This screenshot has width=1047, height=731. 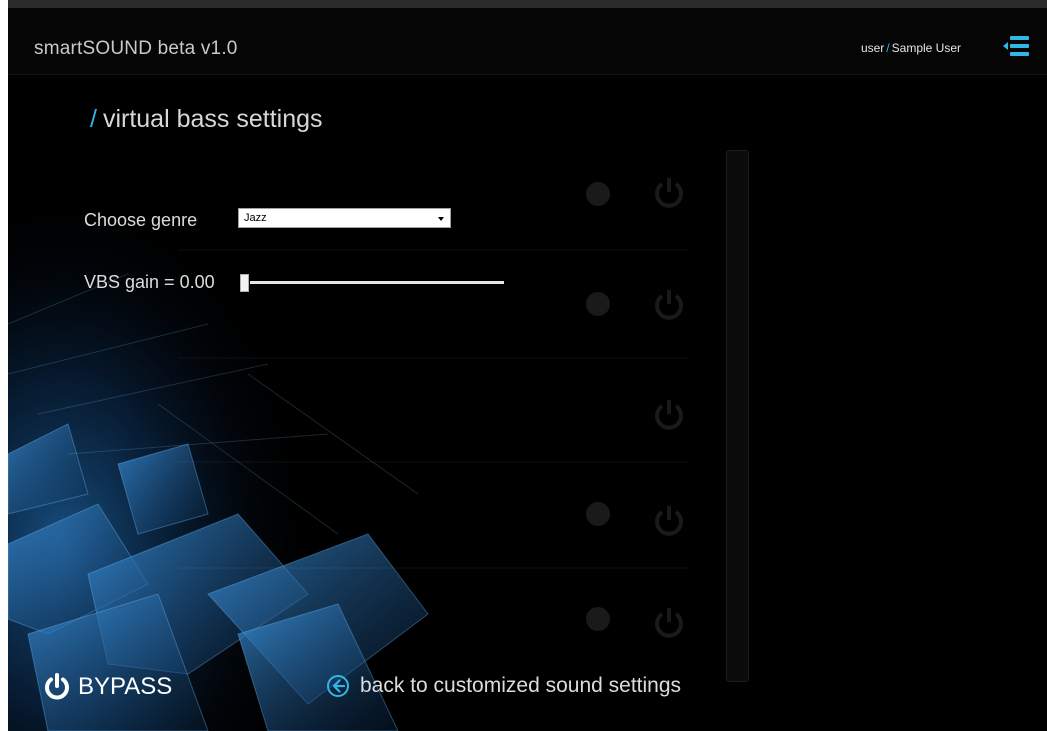 I want to click on app-header: smartSOUND beta v1.0 user / Sample User, so click(x=527, y=41).